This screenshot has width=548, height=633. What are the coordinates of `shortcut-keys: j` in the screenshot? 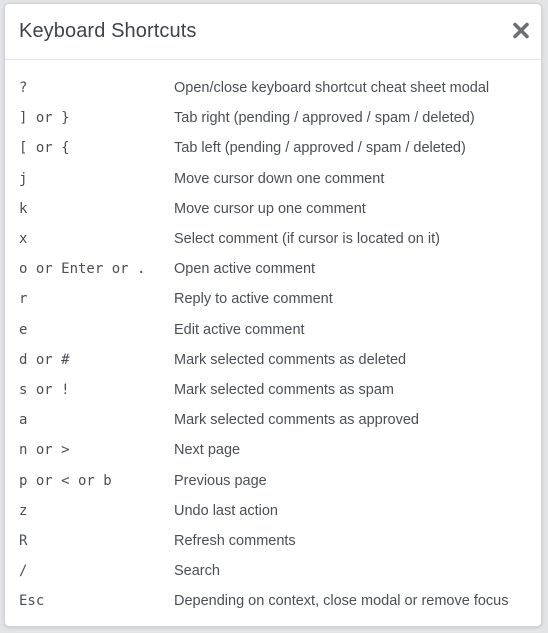 It's located at (23, 178).